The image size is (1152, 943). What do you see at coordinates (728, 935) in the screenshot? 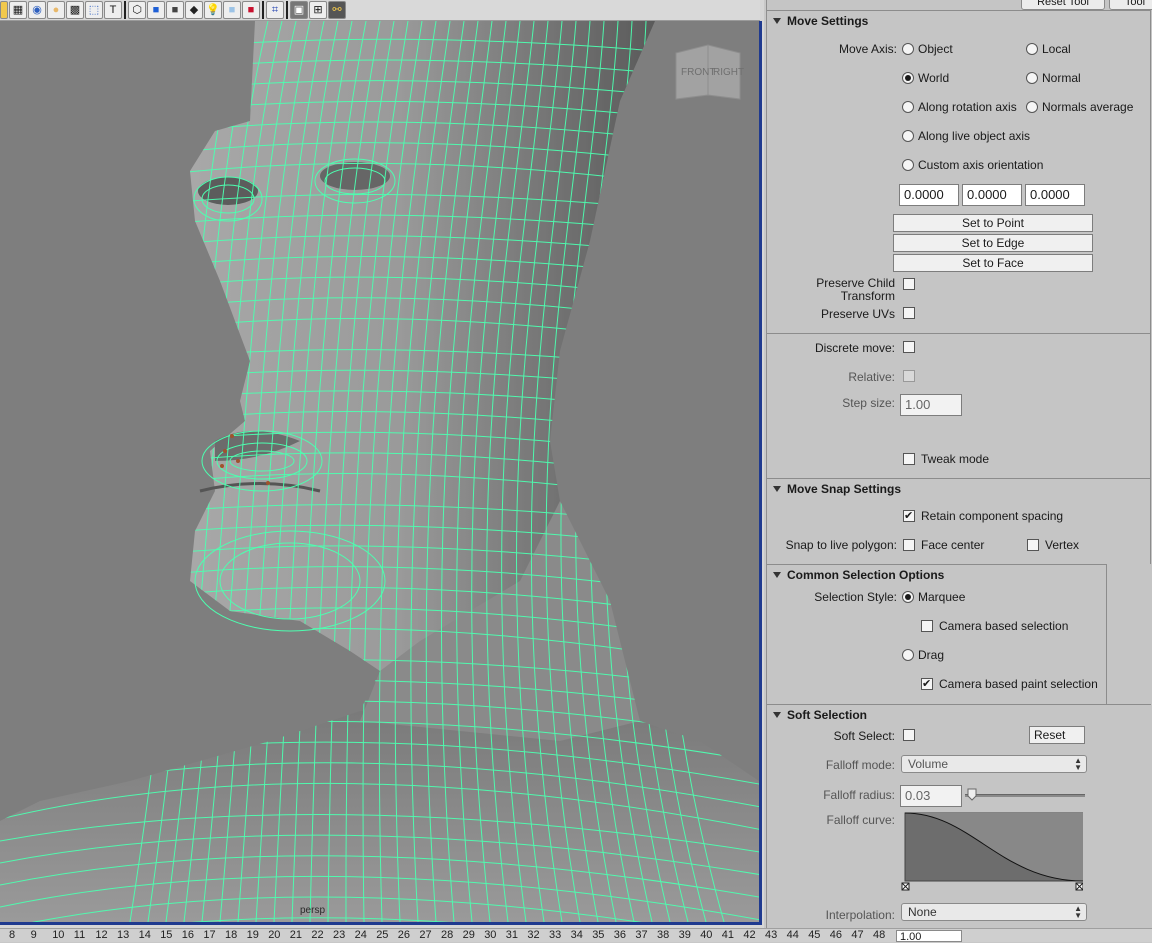
I see `timeline-tick: 41` at bounding box center [728, 935].